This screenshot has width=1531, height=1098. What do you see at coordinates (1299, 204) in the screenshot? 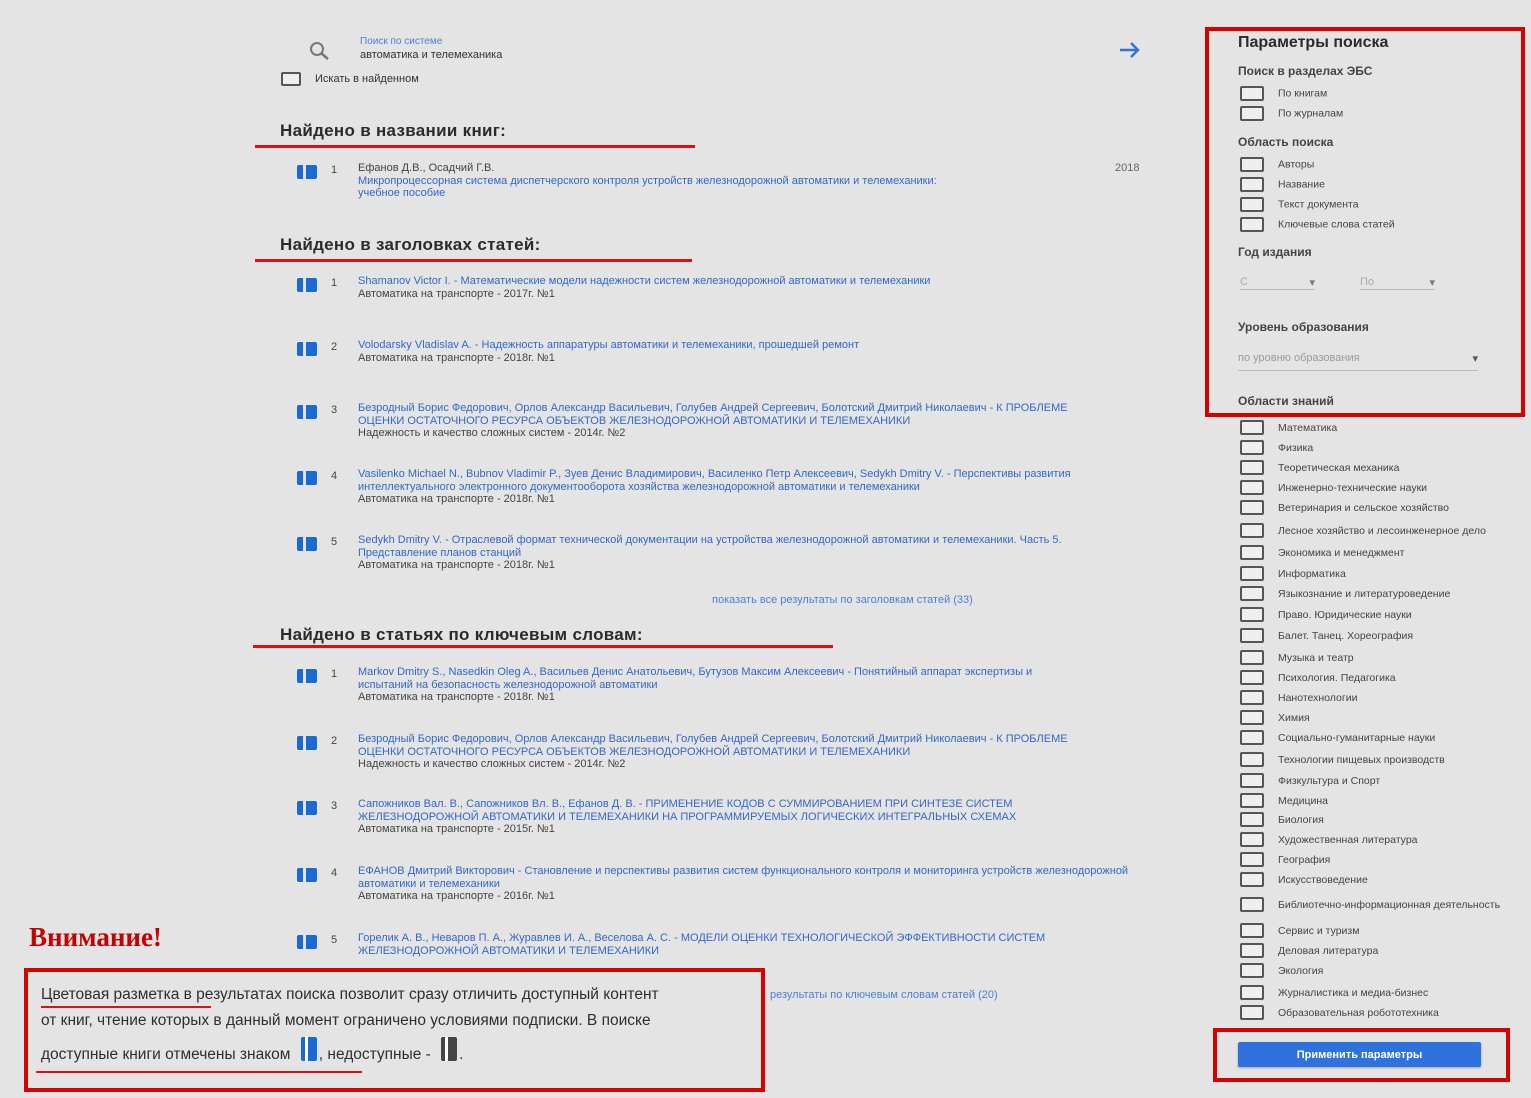
I see `filter-fulltext-checkbox: Текст документа` at bounding box center [1299, 204].